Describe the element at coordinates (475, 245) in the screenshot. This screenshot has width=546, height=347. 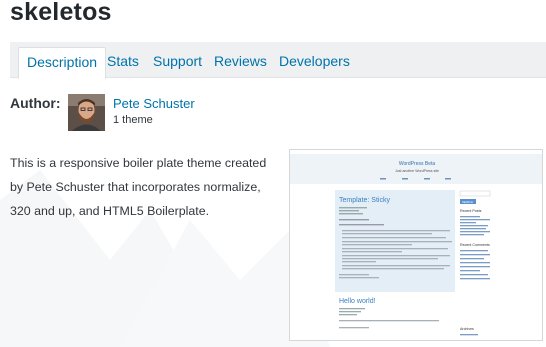
I see `screenshot-recent-comments: Recent Comments` at that location.